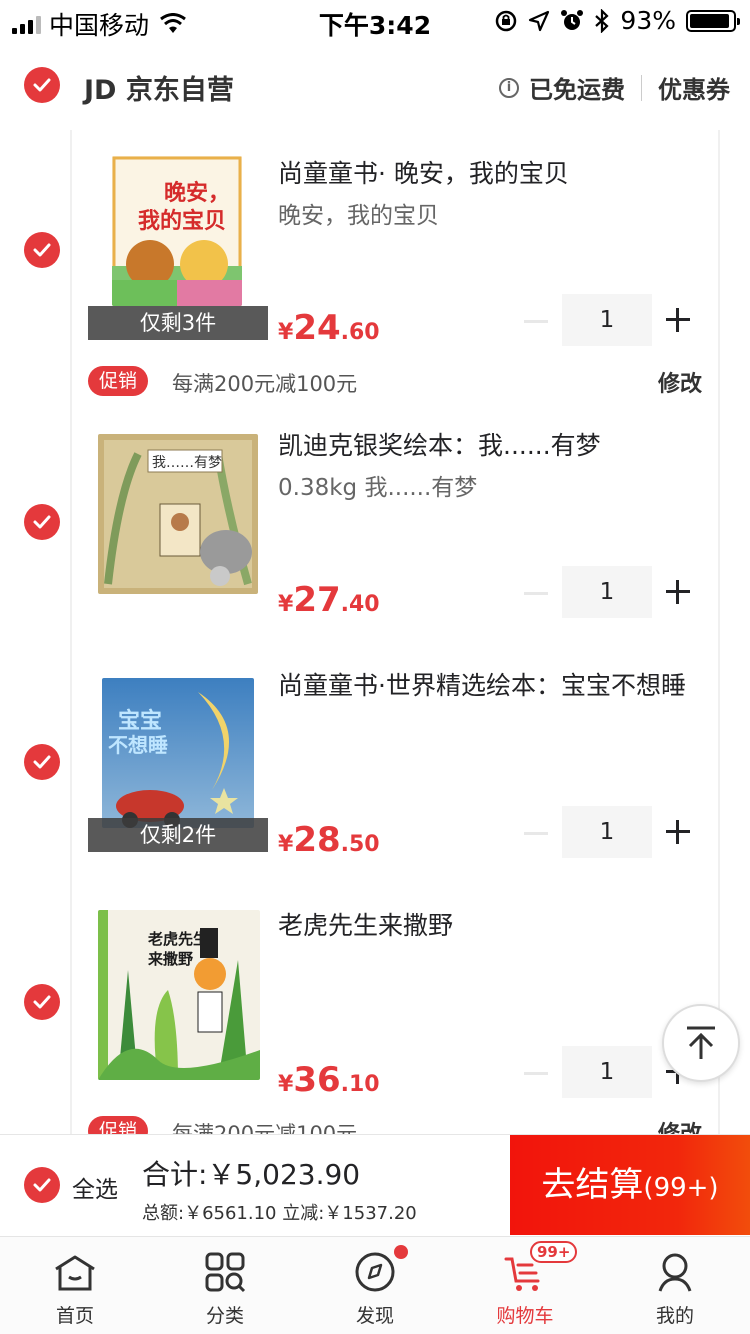 The image size is (750, 1334). I want to click on new-content-dot, so click(401, 1252).